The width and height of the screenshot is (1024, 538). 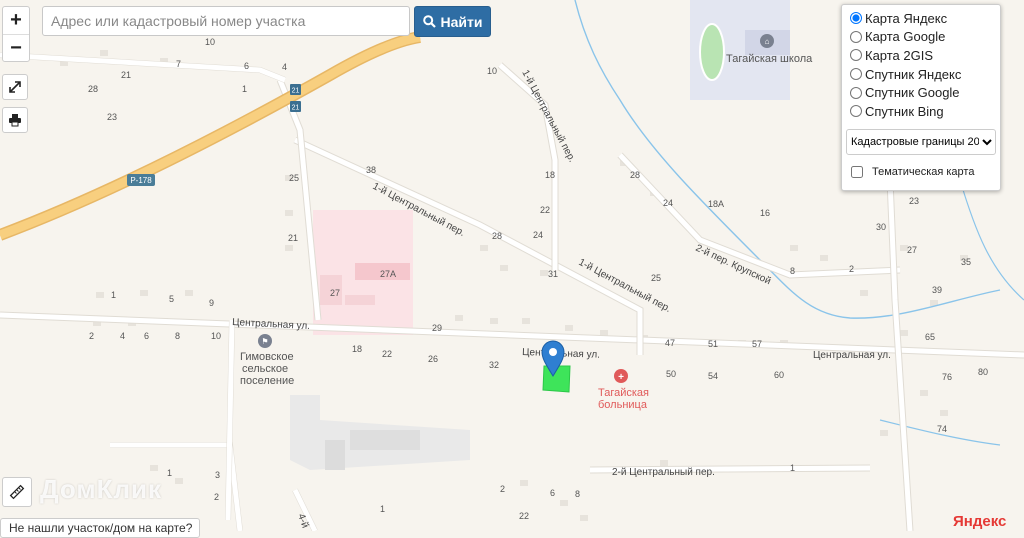 What do you see at coordinates (757, 344) in the screenshot?
I see `house-number: 57` at bounding box center [757, 344].